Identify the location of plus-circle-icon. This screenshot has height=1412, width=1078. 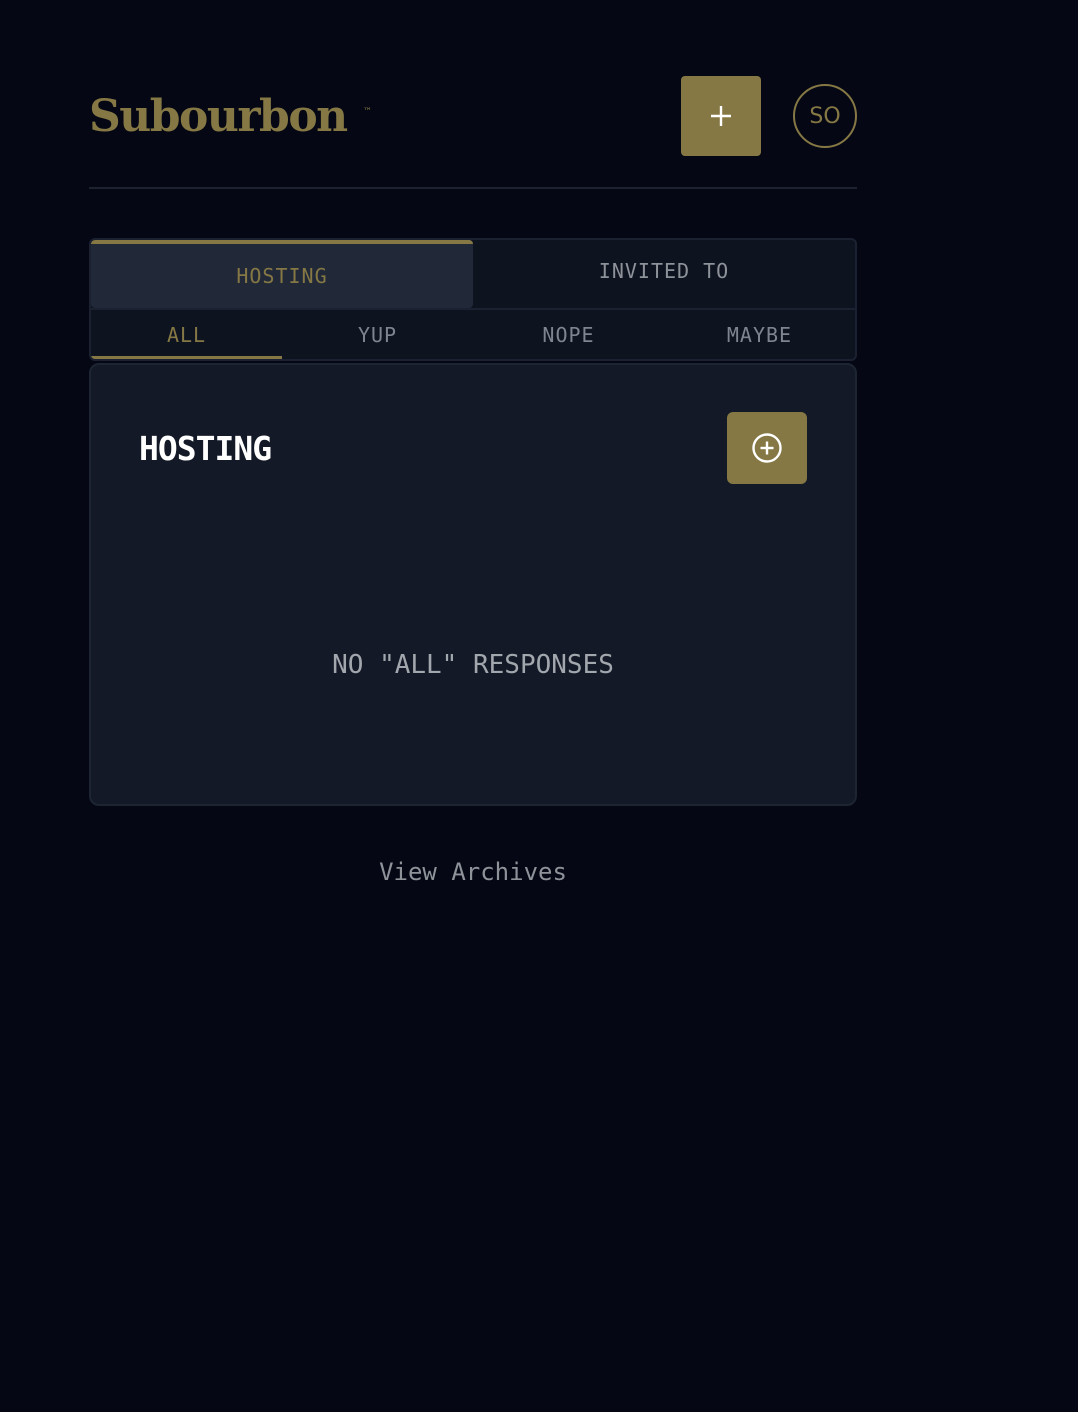
(767, 448).